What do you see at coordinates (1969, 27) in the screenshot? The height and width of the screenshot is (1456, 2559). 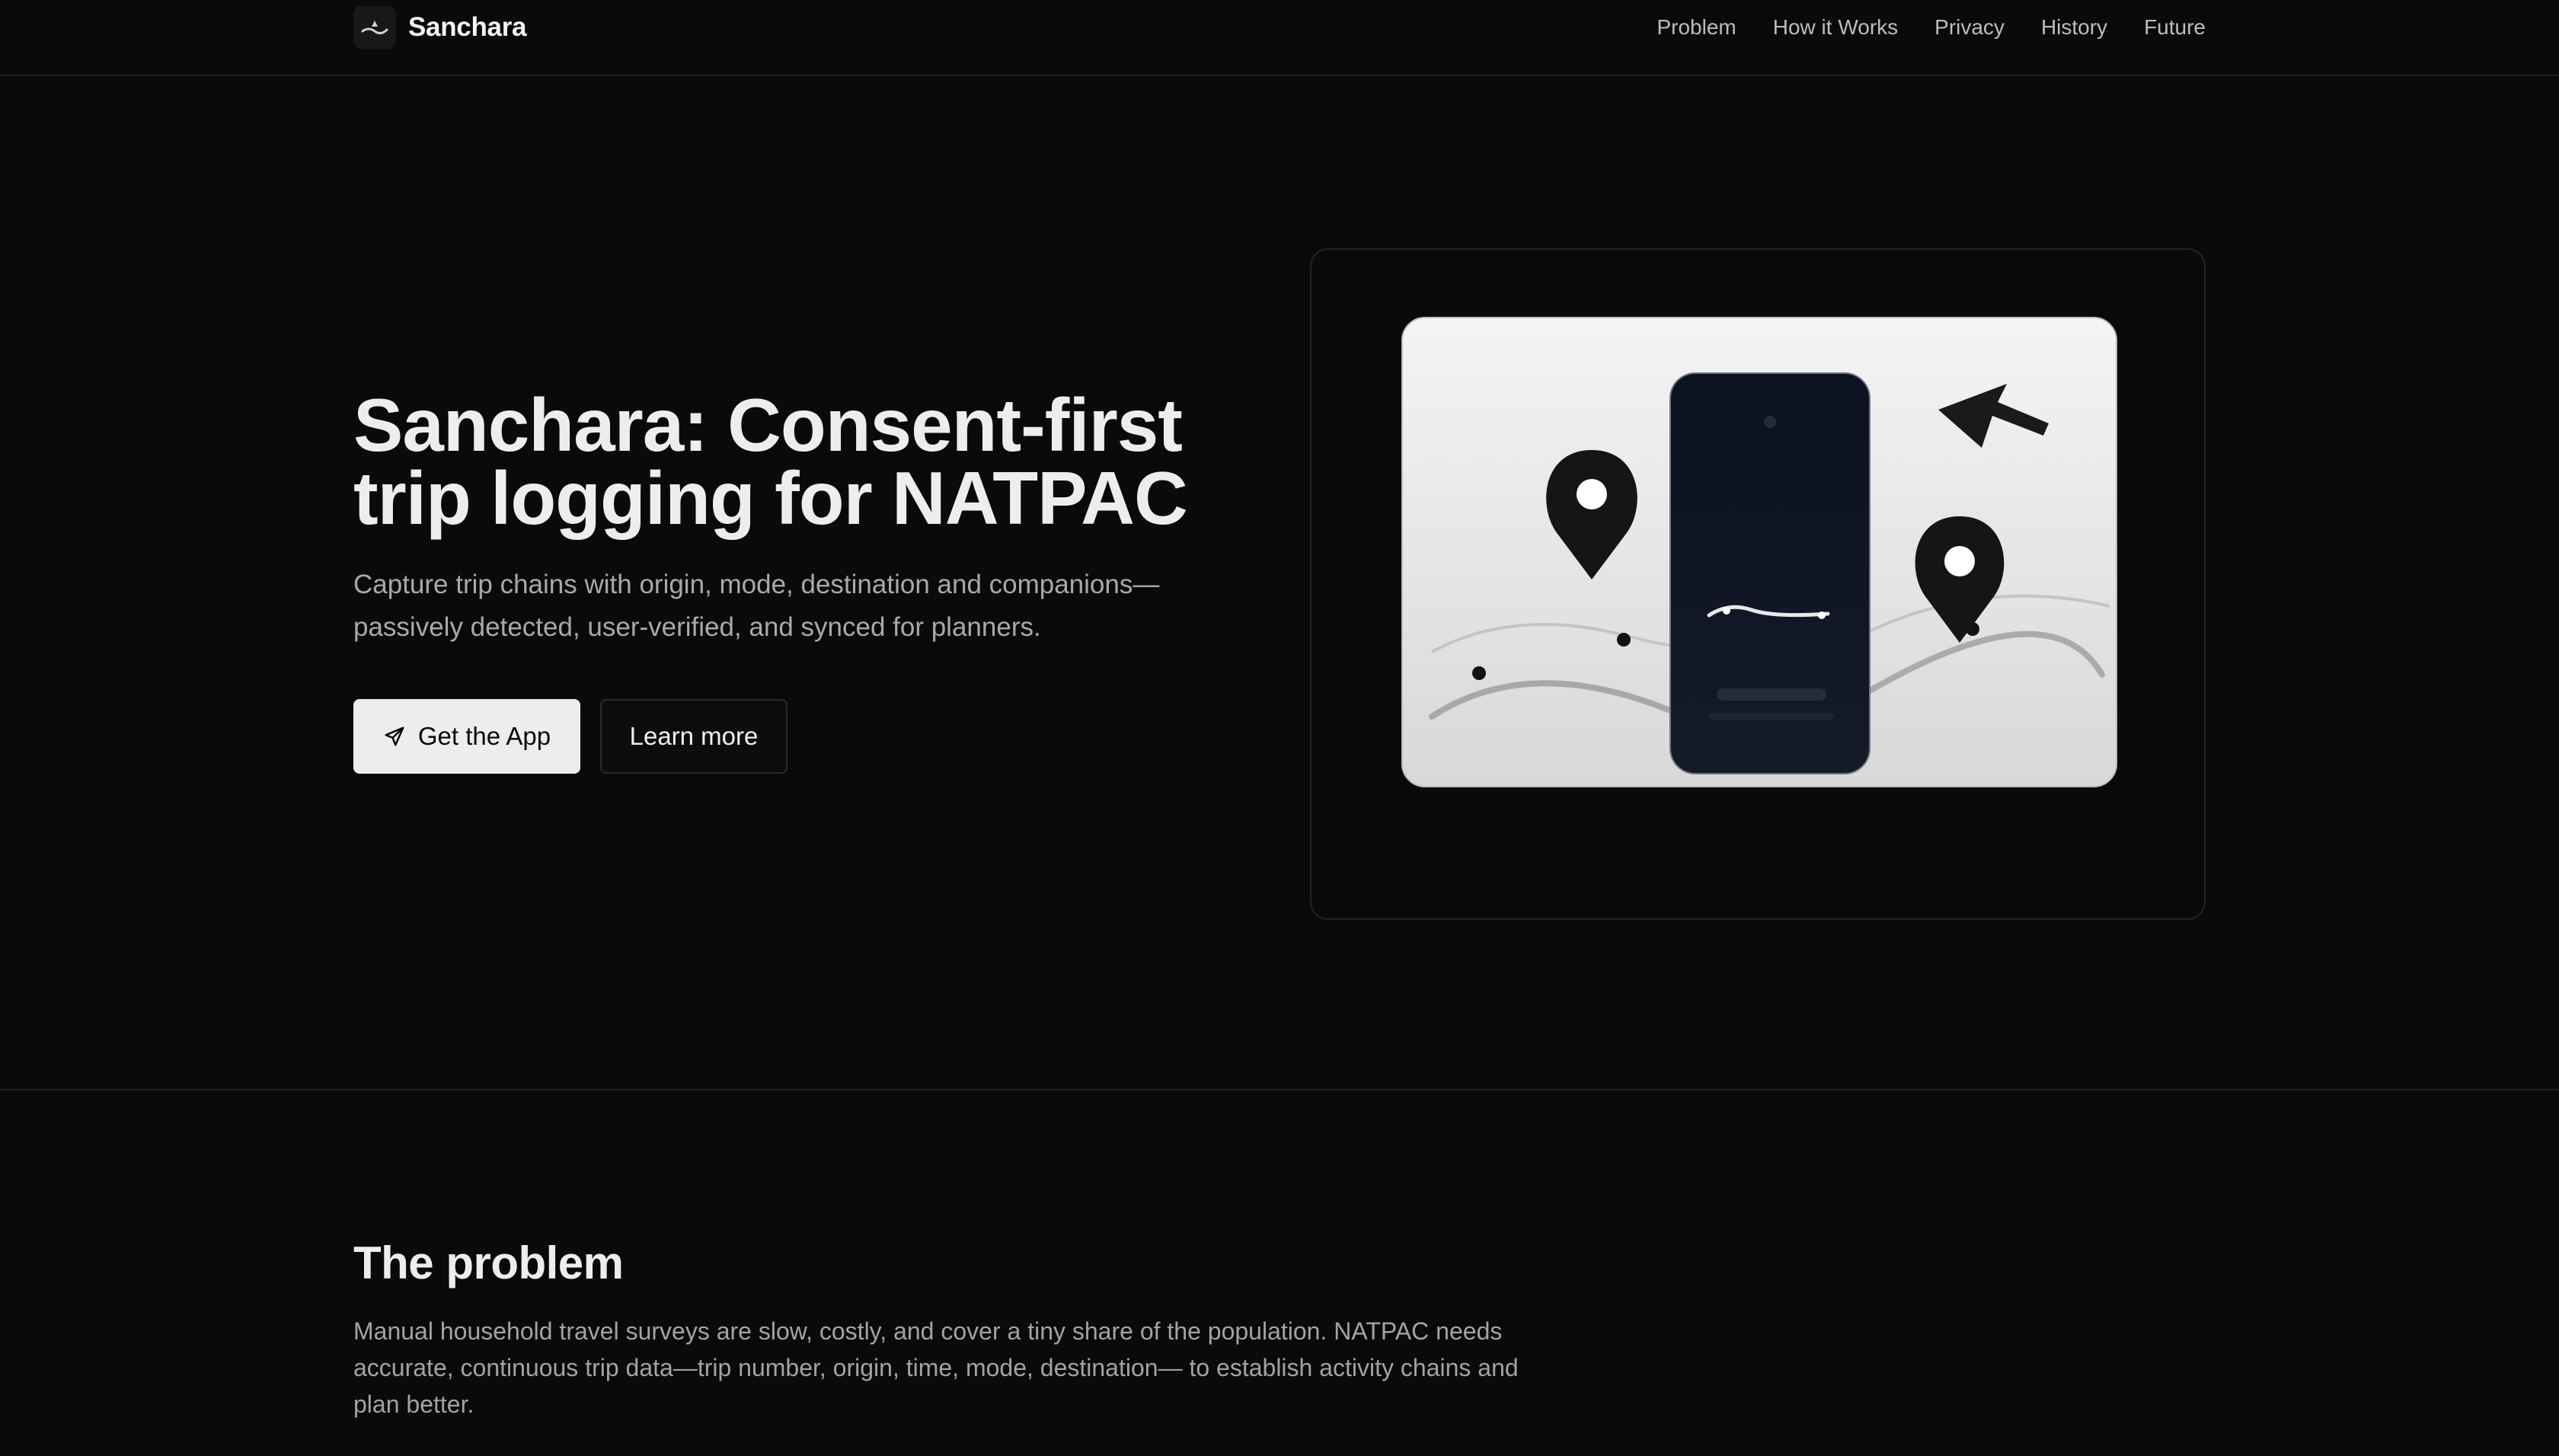 I see `nav-privacy: Privacy` at bounding box center [1969, 27].